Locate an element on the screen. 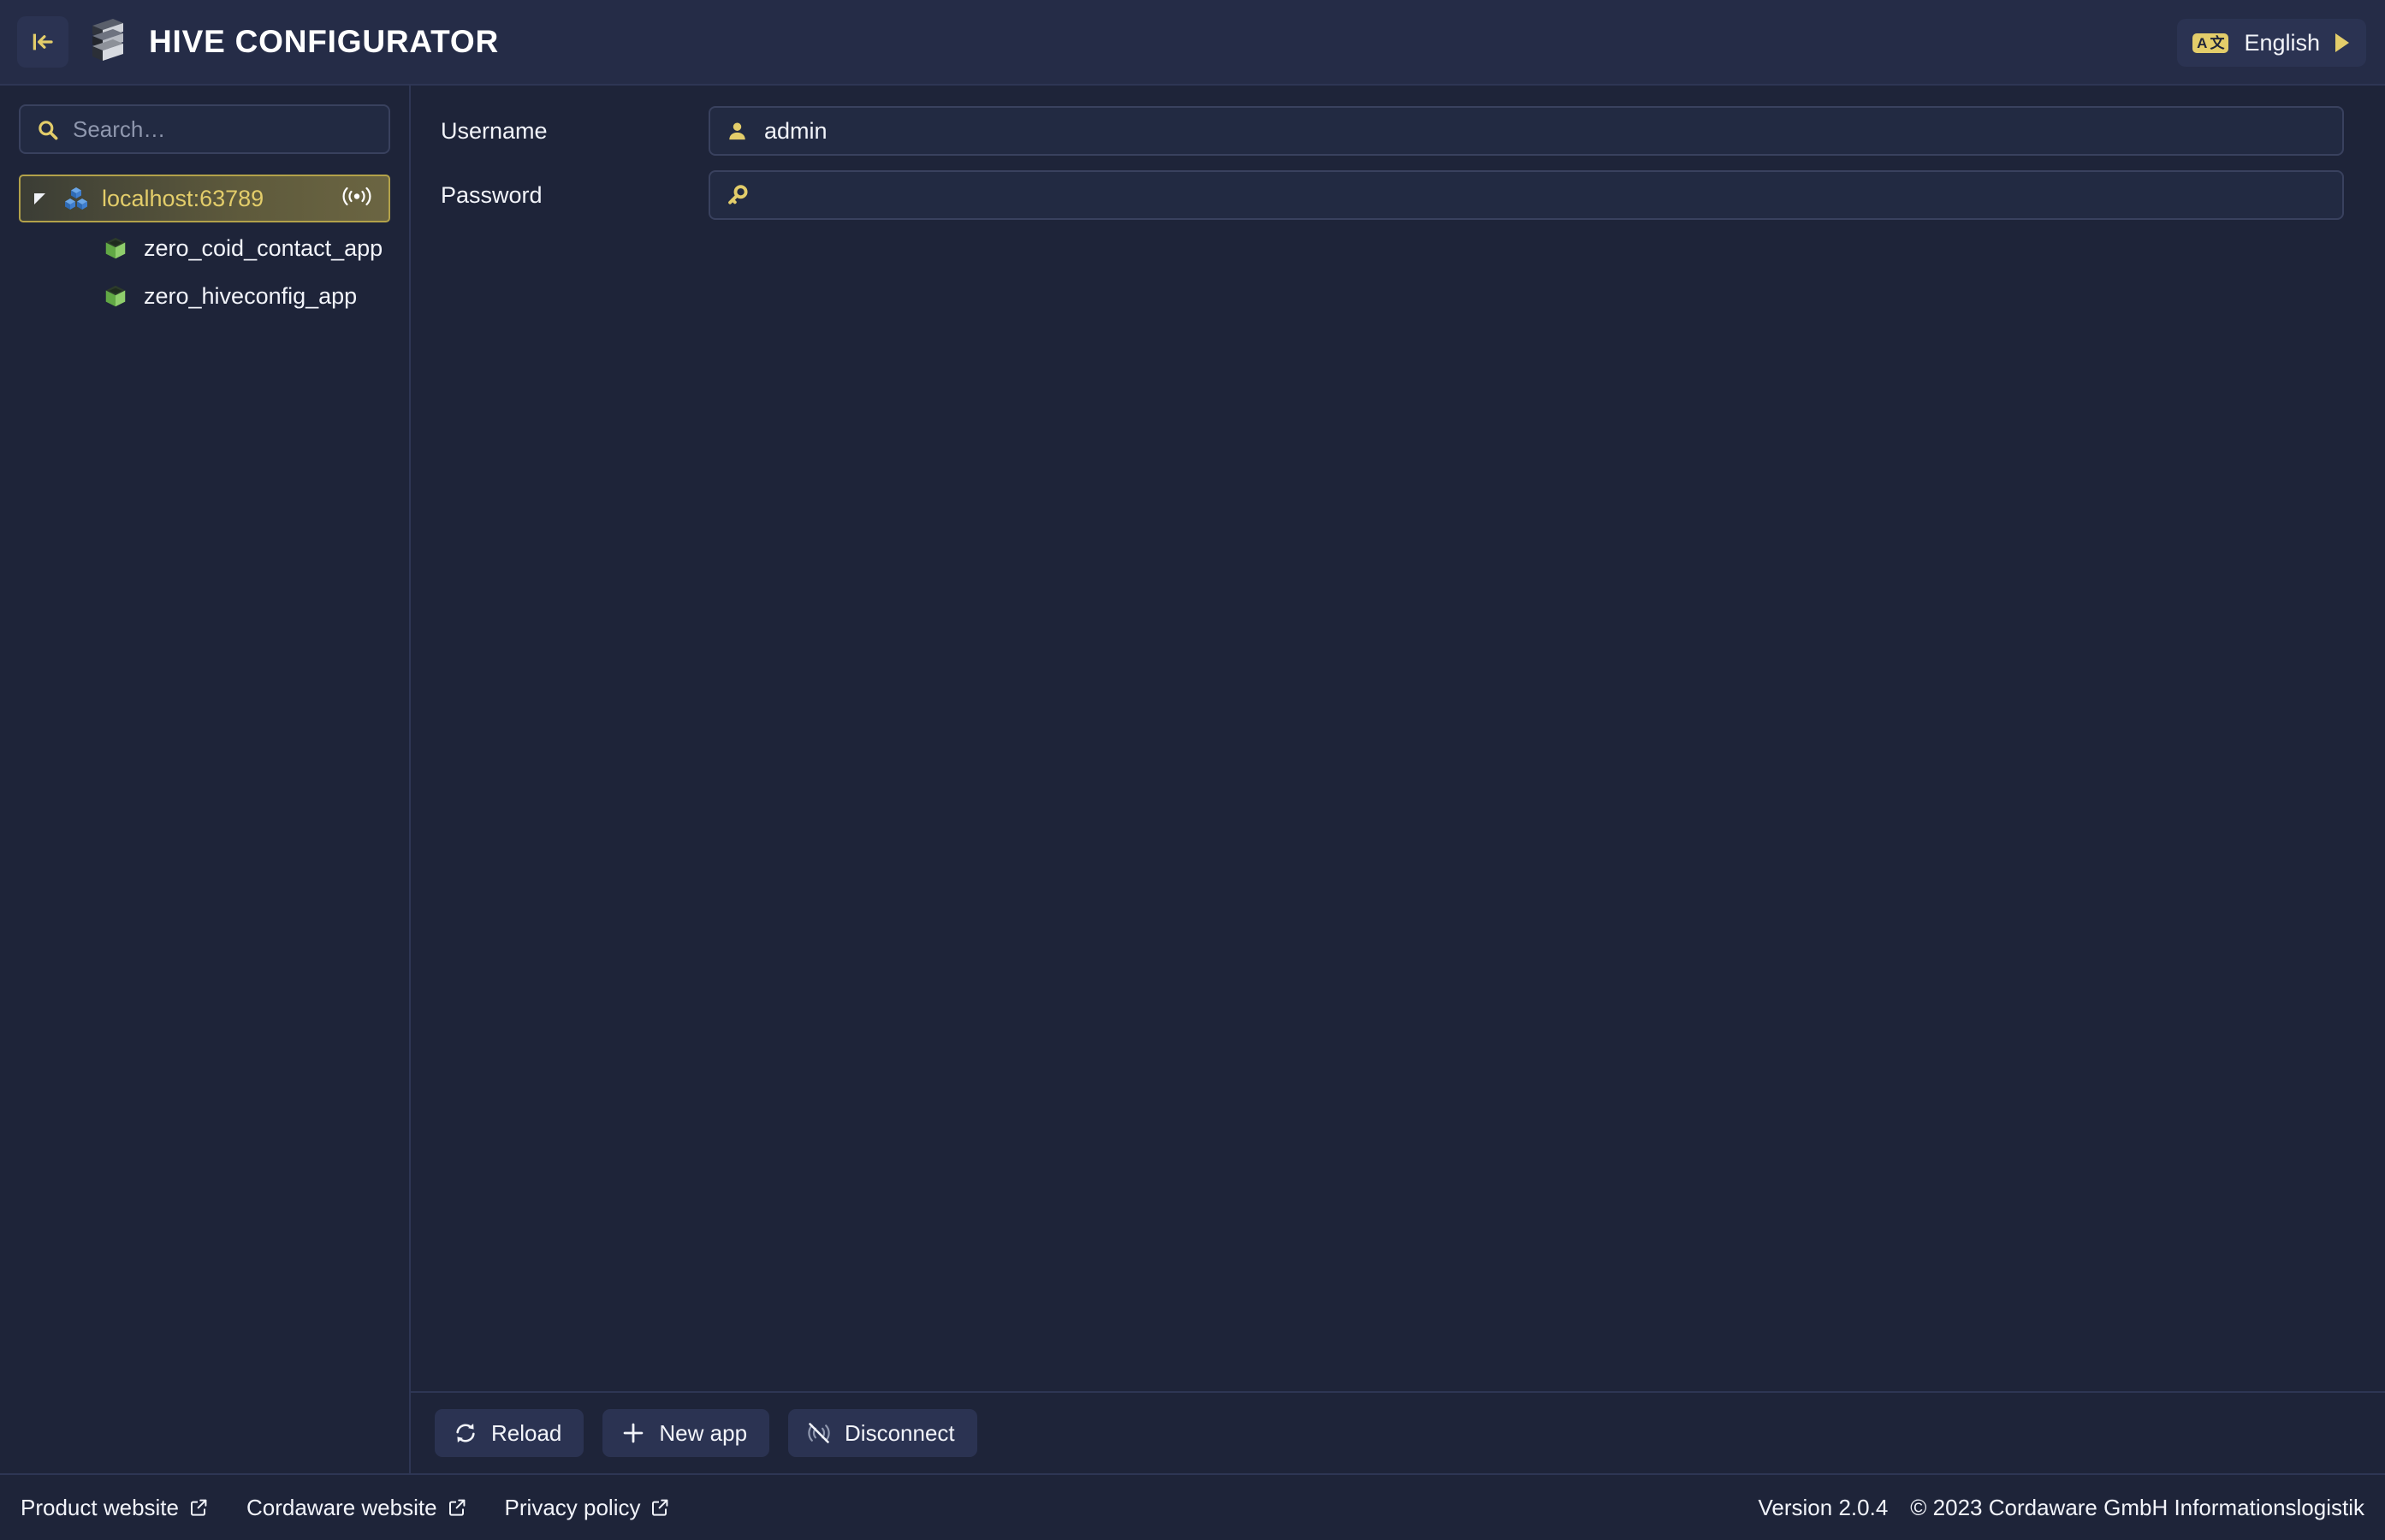 The width and height of the screenshot is (2385, 1540). plus-icon is located at coordinates (634, 1433).